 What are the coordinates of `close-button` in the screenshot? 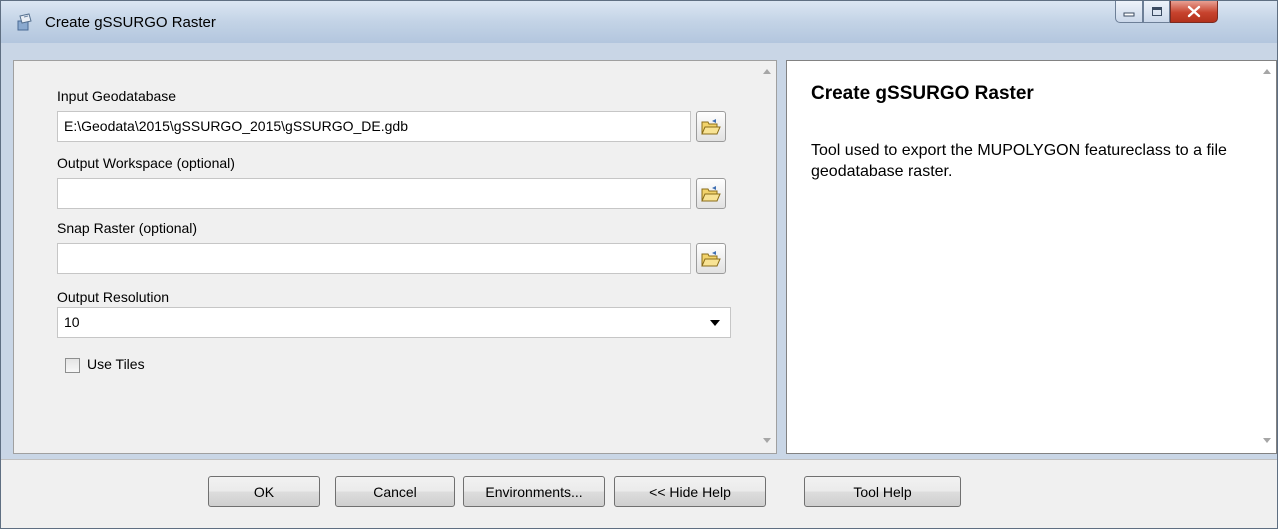 It's located at (1194, 12).